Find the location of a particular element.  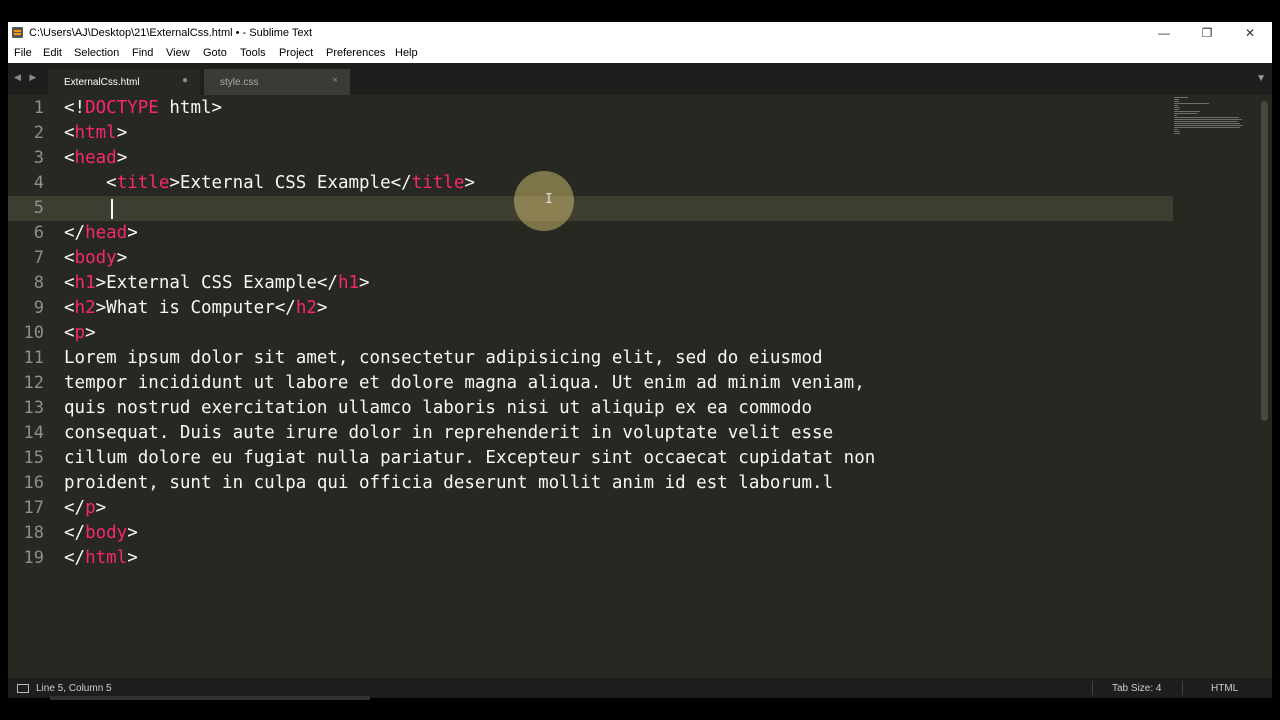

tag-token: DOCTYPE is located at coordinates (122, 108).